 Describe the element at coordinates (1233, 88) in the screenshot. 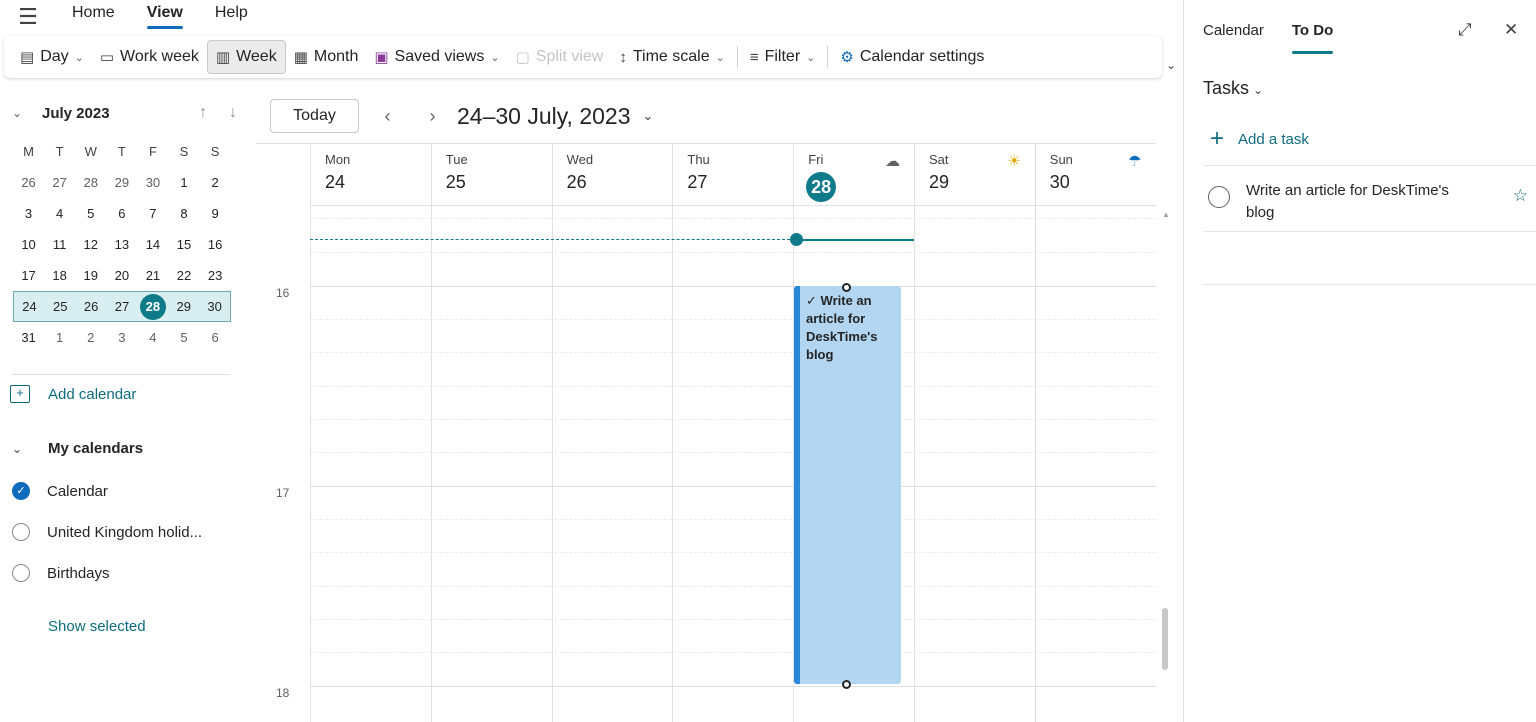

I see `tasks-dropdown: Tasks ⌄` at that location.